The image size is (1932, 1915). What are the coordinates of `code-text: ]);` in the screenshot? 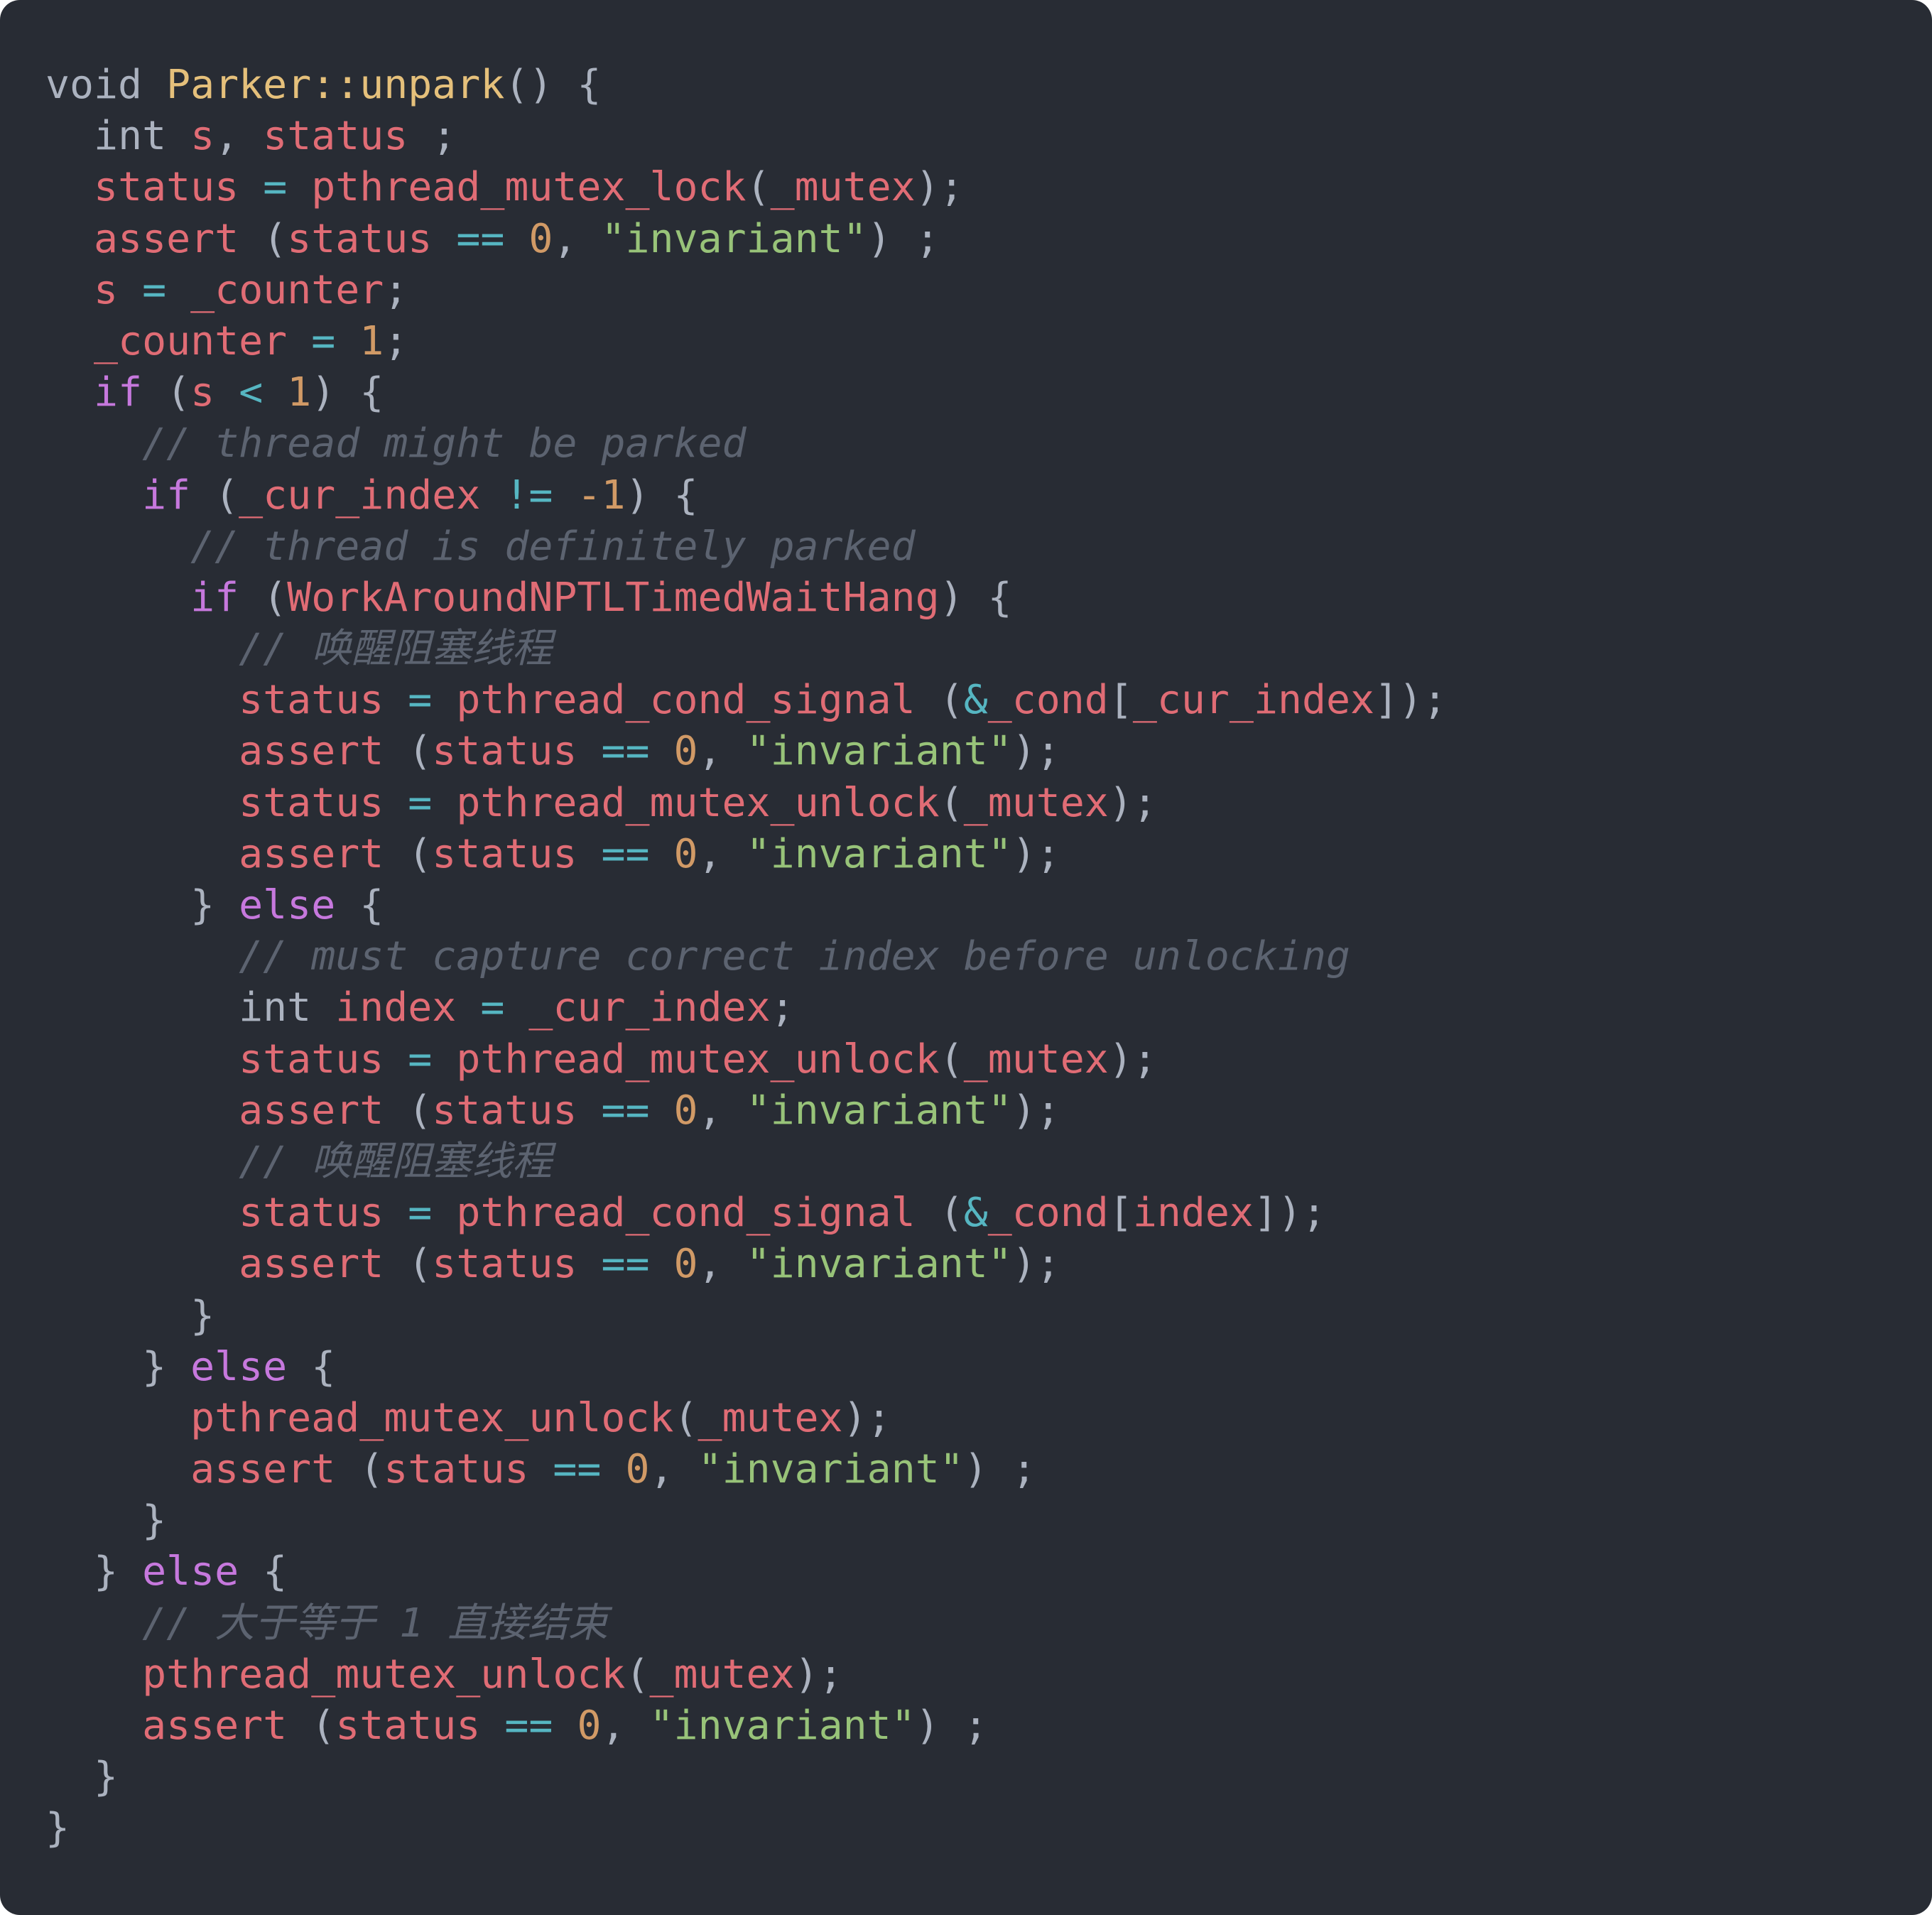 It's located at (1290, 1213).